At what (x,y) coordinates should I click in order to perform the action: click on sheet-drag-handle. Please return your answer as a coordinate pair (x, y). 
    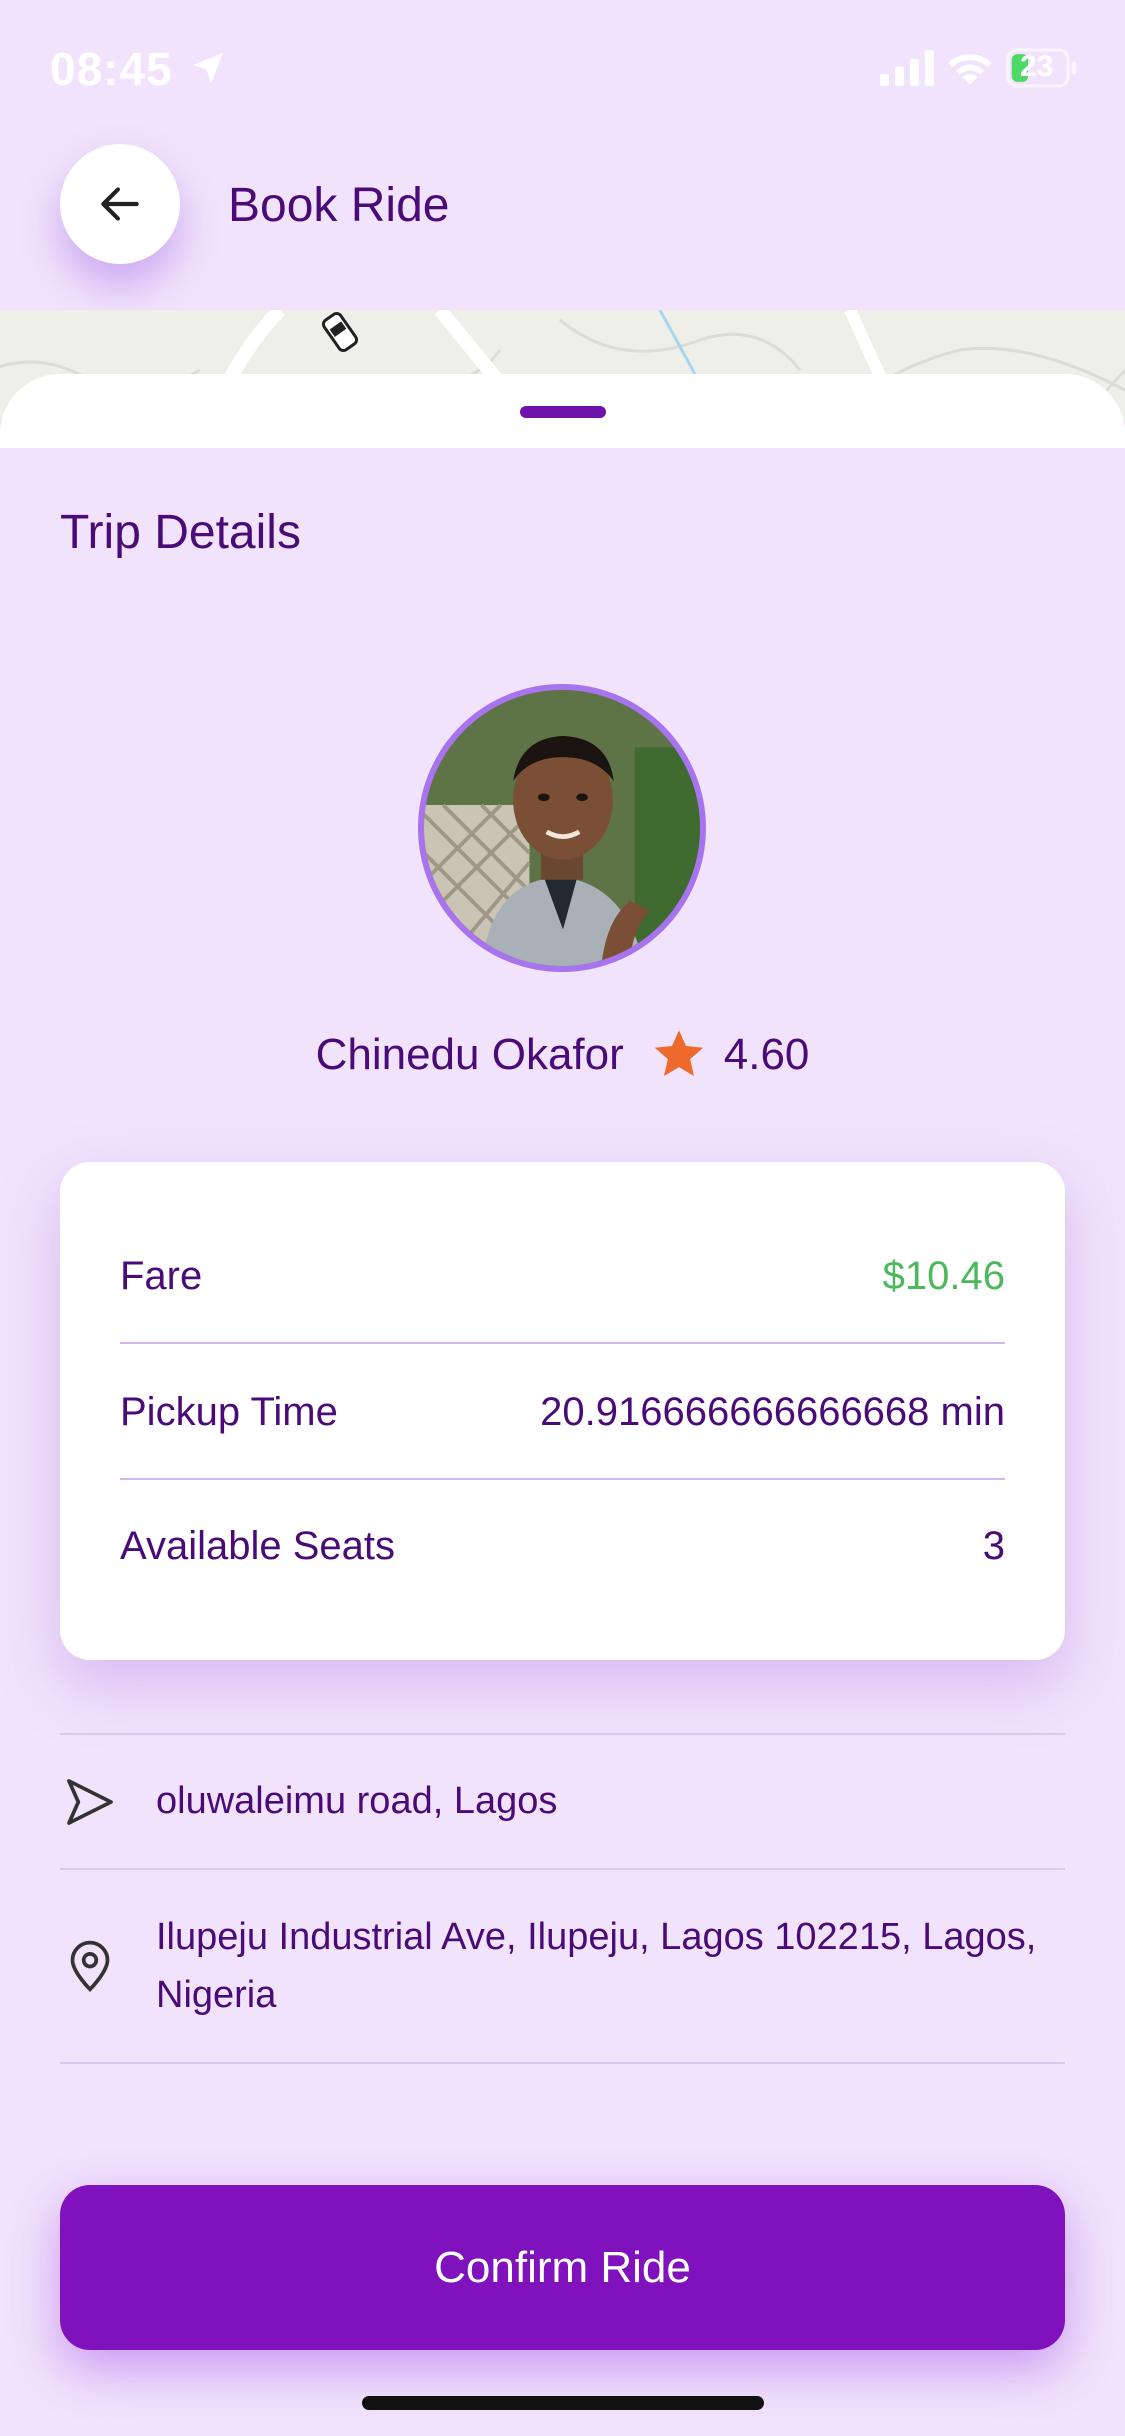
    Looking at the image, I should click on (563, 412).